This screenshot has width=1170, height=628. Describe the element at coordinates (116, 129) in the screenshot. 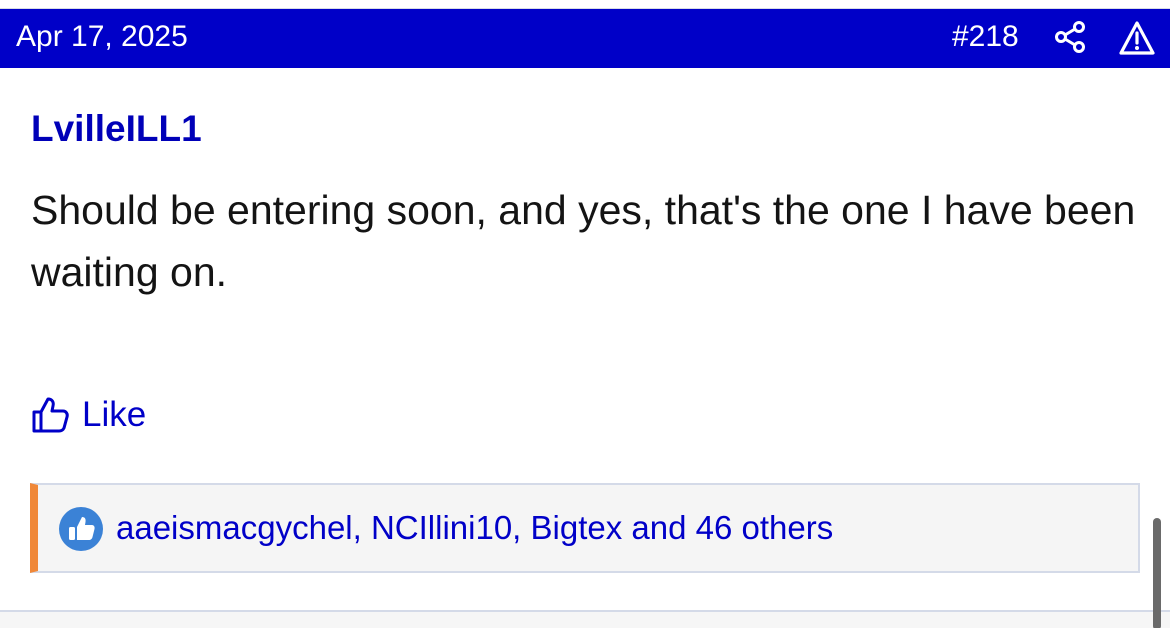

I see `post-author-link: LvilleILL1` at that location.